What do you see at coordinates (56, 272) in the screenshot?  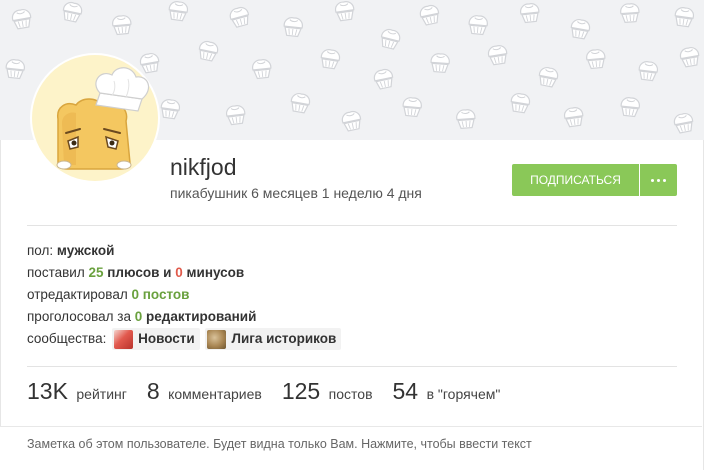 I see `votes-prefix: поставил` at bounding box center [56, 272].